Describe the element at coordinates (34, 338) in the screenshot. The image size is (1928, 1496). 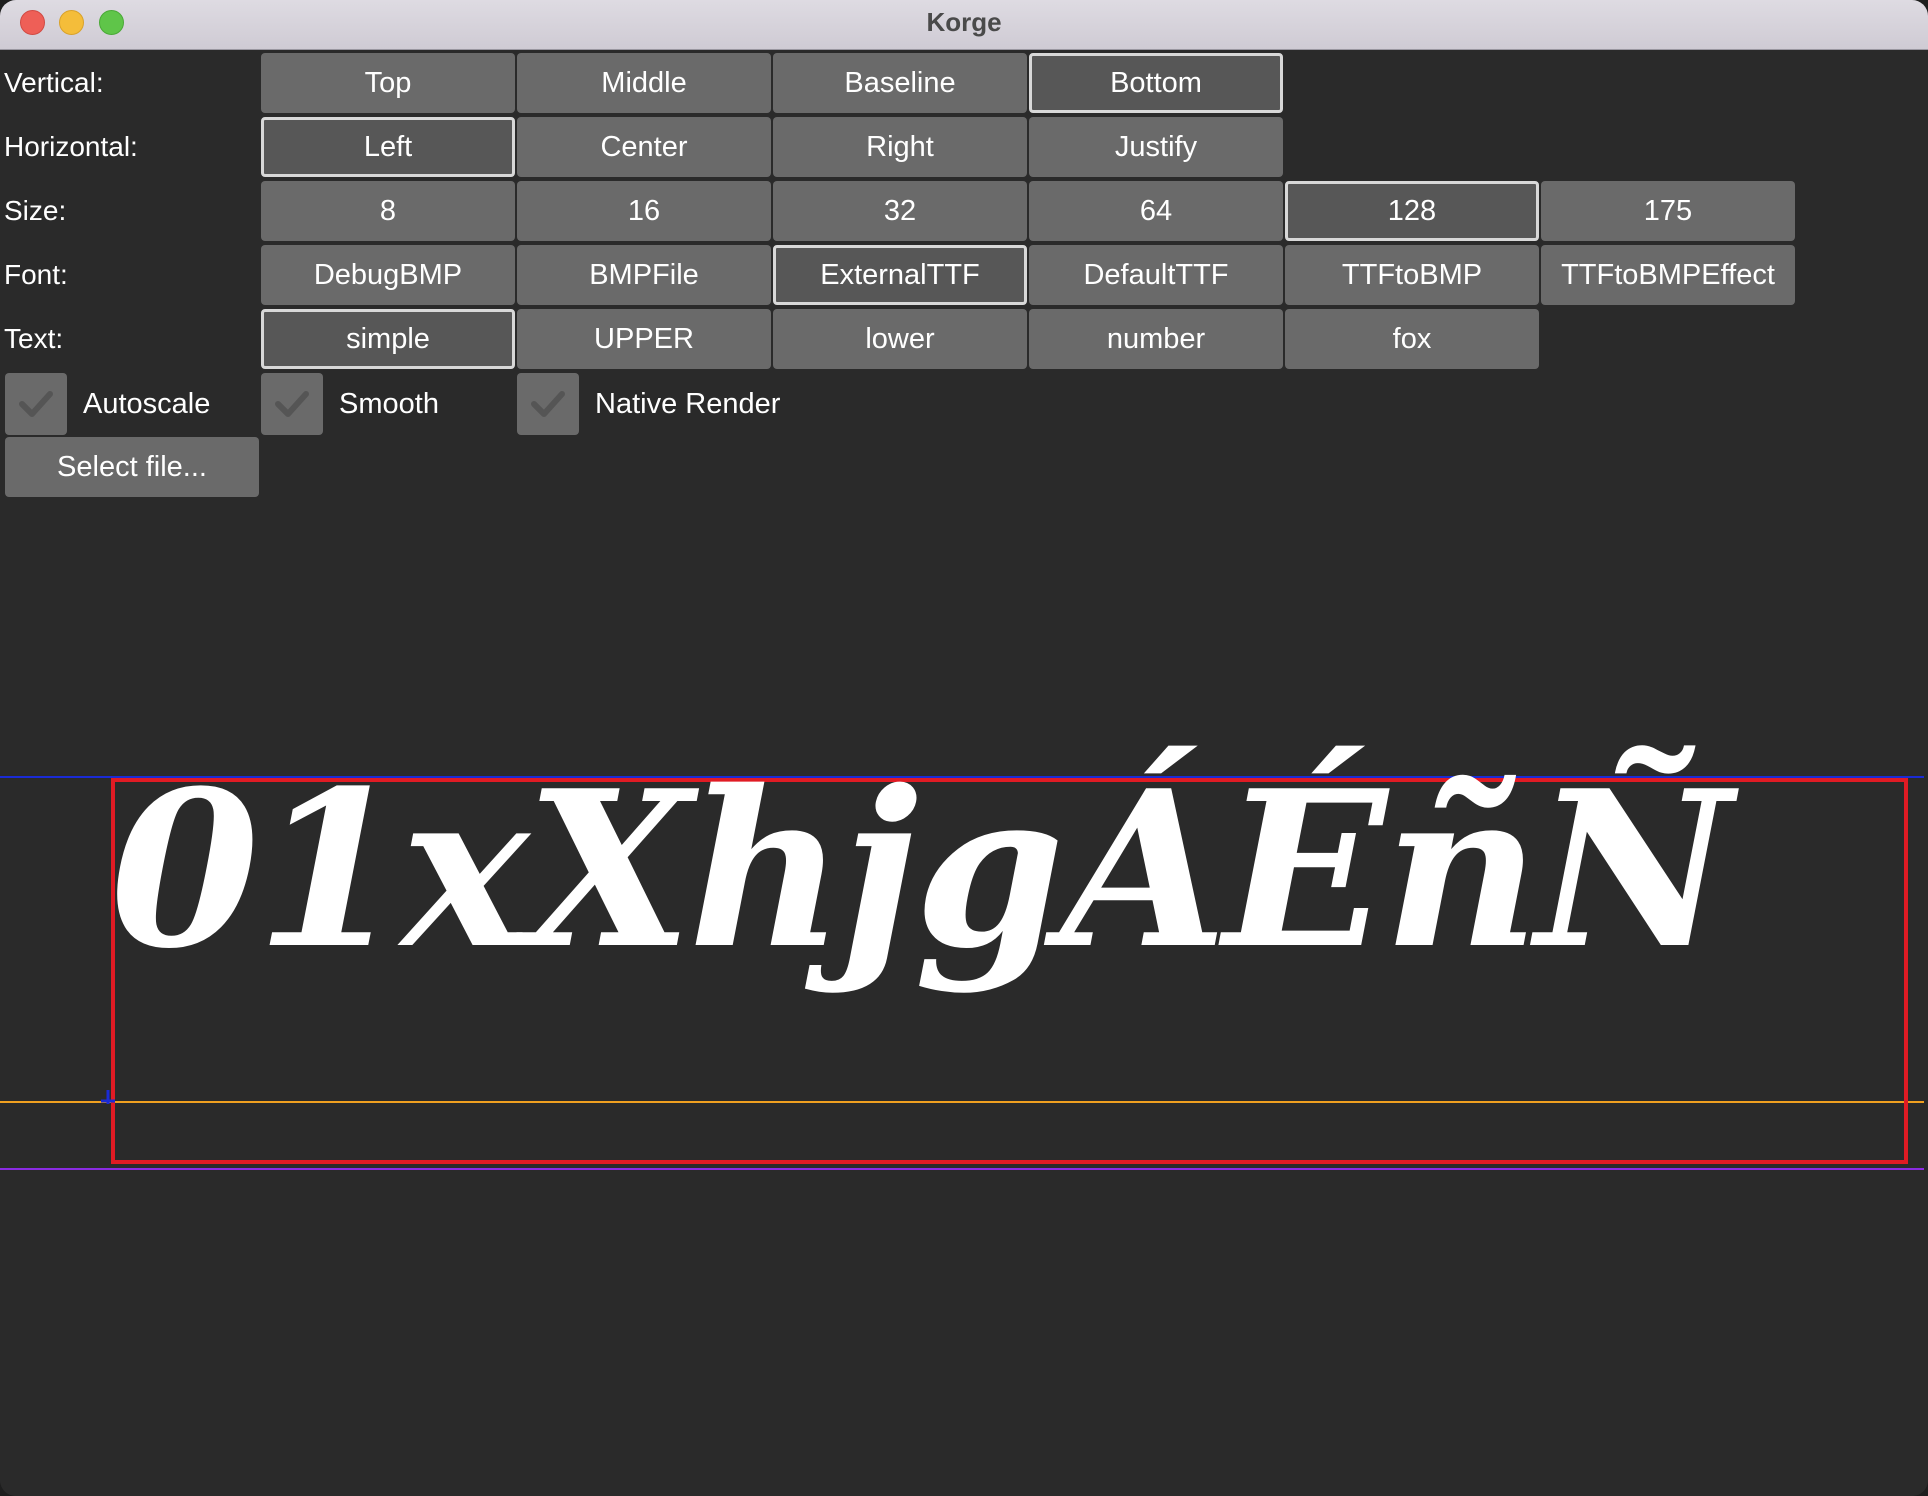
I see `text-label: Text:` at that location.